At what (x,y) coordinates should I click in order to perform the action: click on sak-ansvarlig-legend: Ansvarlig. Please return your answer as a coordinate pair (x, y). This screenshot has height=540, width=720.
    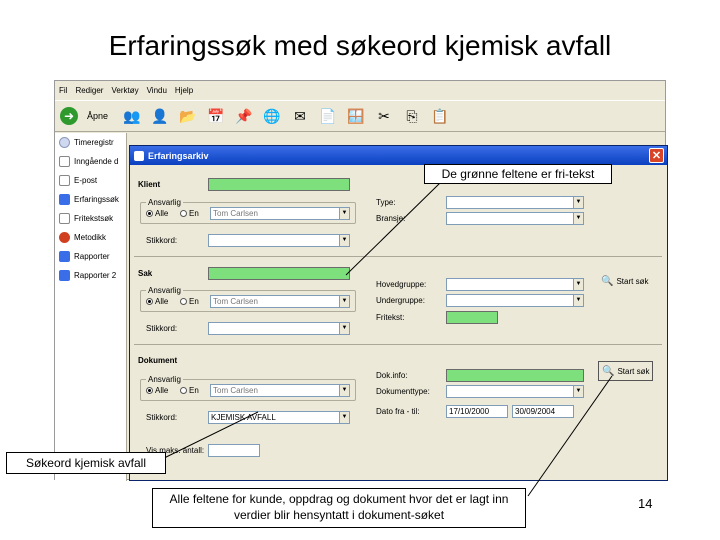
    Looking at the image, I should click on (164, 290).